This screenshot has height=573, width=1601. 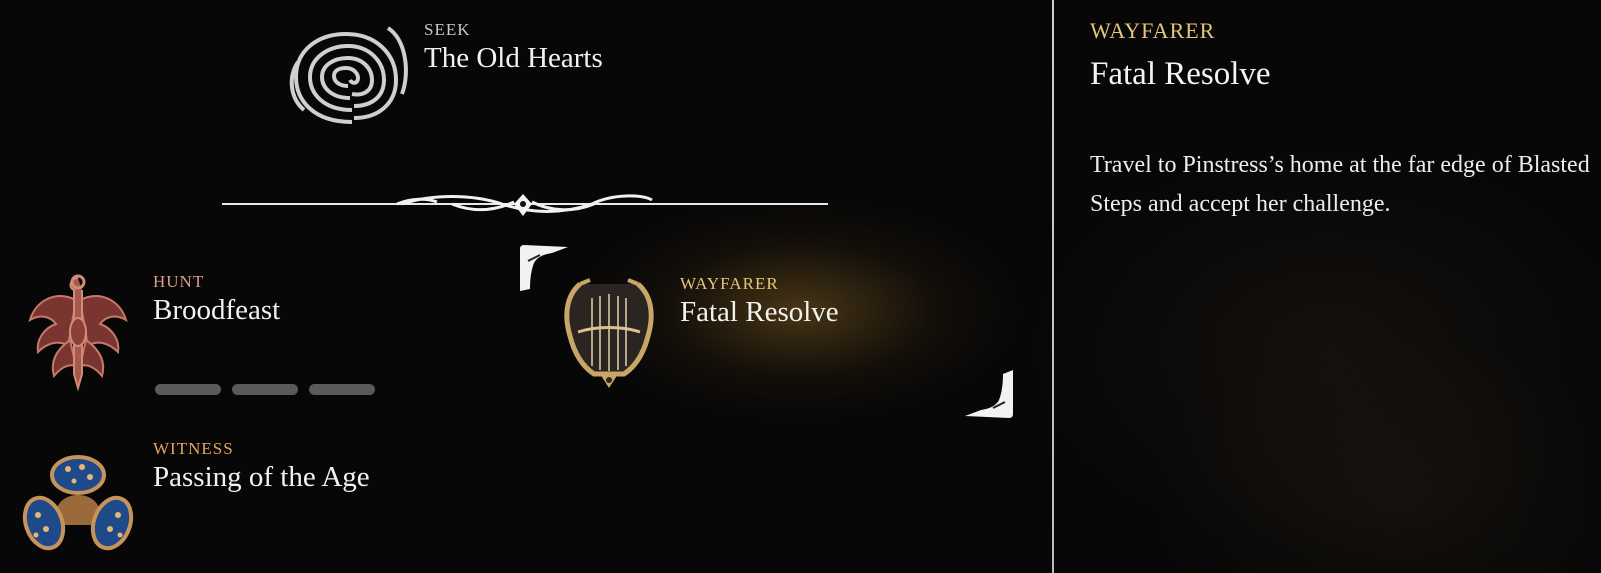 What do you see at coordinates (447, 29) in the screenshot?
I see `quest-category: SEEK` at bounding box center [447, 29].